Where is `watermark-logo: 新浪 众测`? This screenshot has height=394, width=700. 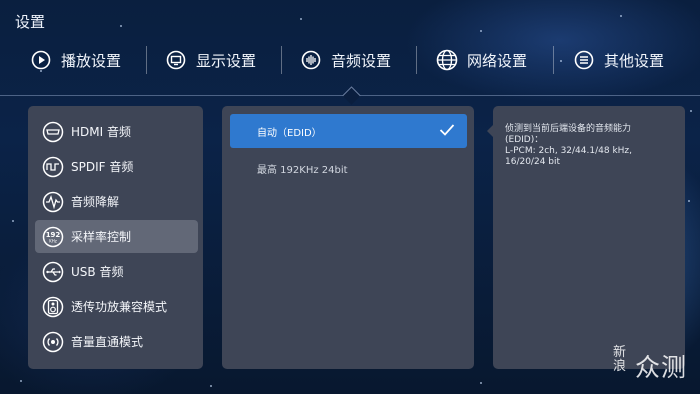 watermark-logo: 新浪 众测 is located at coordinates (653, 366).